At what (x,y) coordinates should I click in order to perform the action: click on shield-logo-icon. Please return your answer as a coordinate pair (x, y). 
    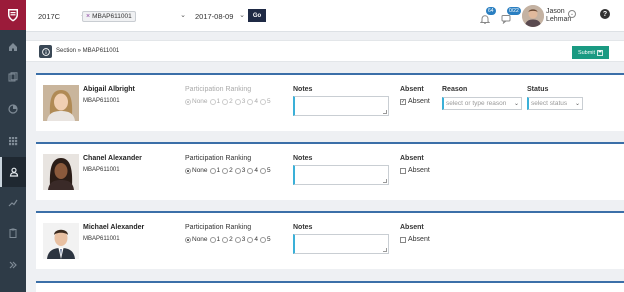
    Looking at the image, I should click on (13, 15).